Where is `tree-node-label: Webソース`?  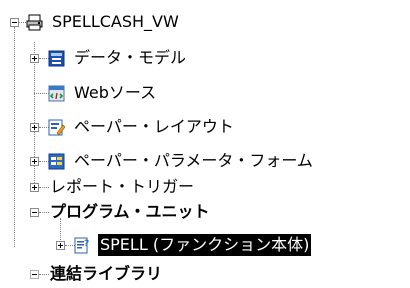 tree-node-label: Webソース is located at coordinates (115, 92).